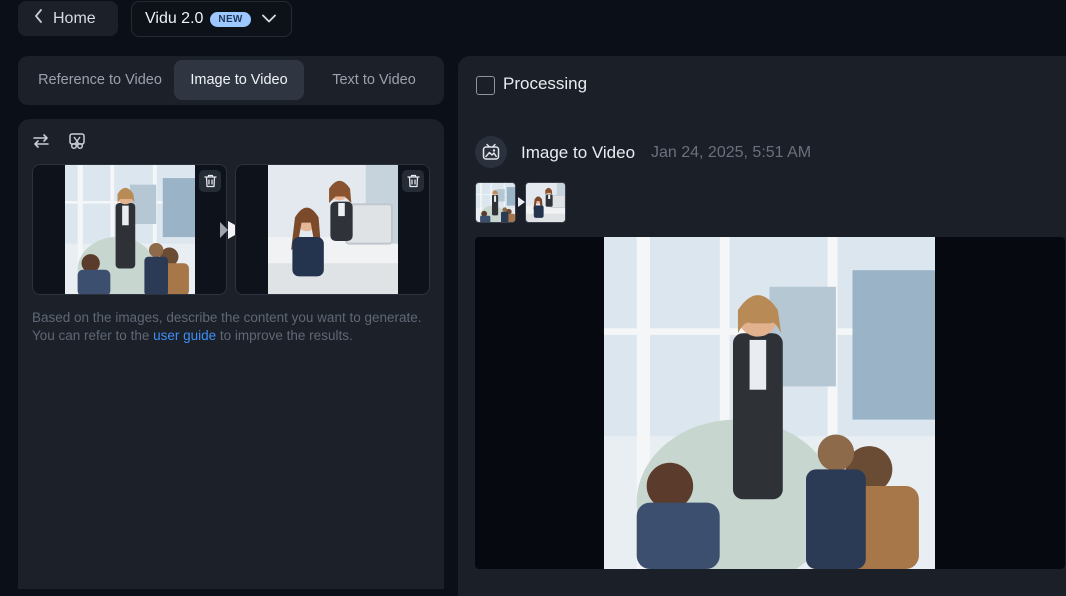 Image resolution: width=1066 pixels, height=596 pixels. I want to click on processing-label: Processing, so click(545, 83).